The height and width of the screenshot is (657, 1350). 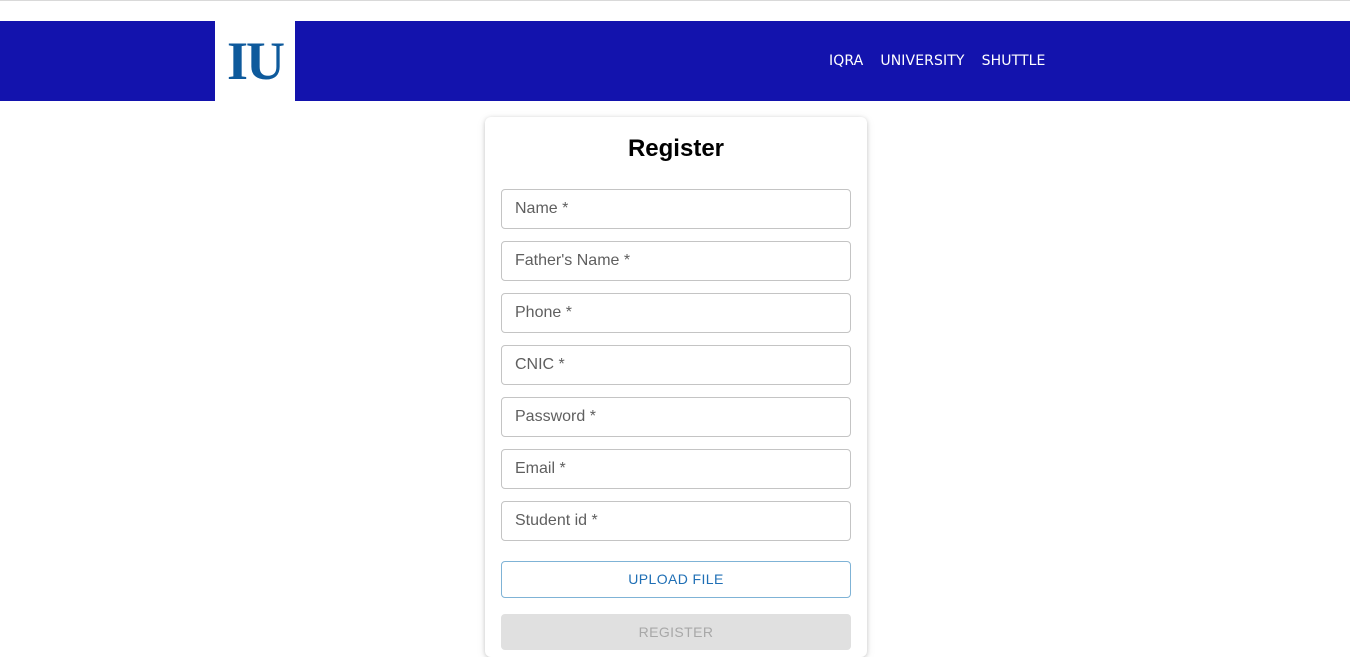 I want to click on register-title: Register, so click(x=676, y=148).